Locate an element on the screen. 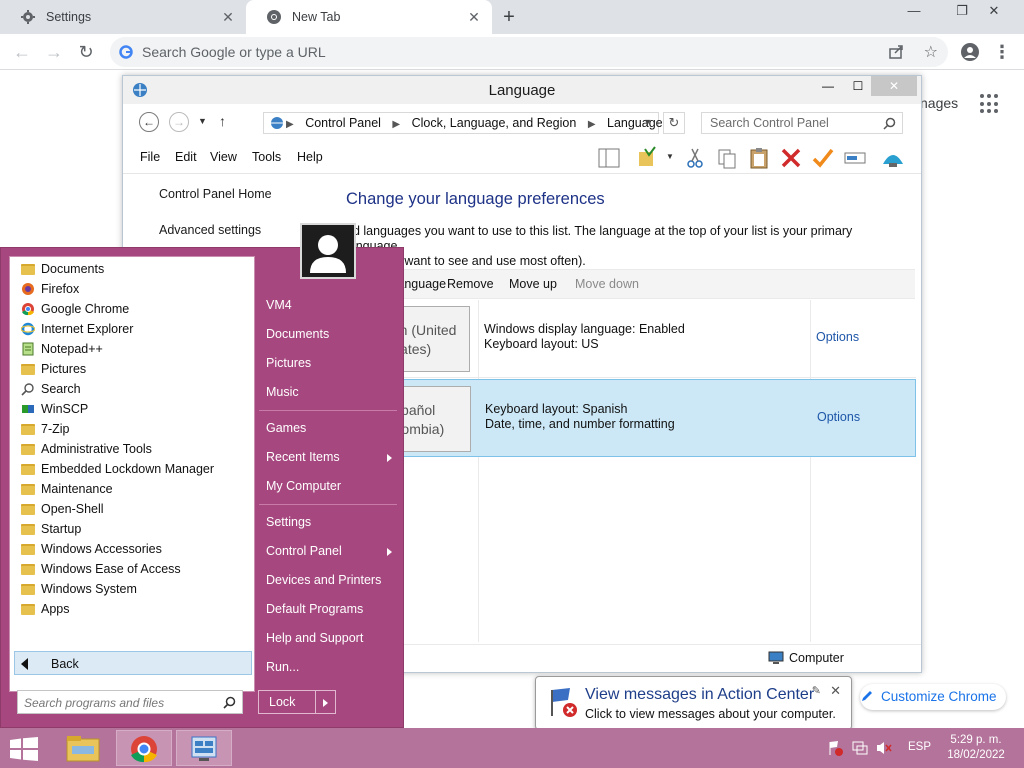 The height and width of the screenshot is (768, 1024). start-item-vm4: VM4 is located at coordinates (279, 305).